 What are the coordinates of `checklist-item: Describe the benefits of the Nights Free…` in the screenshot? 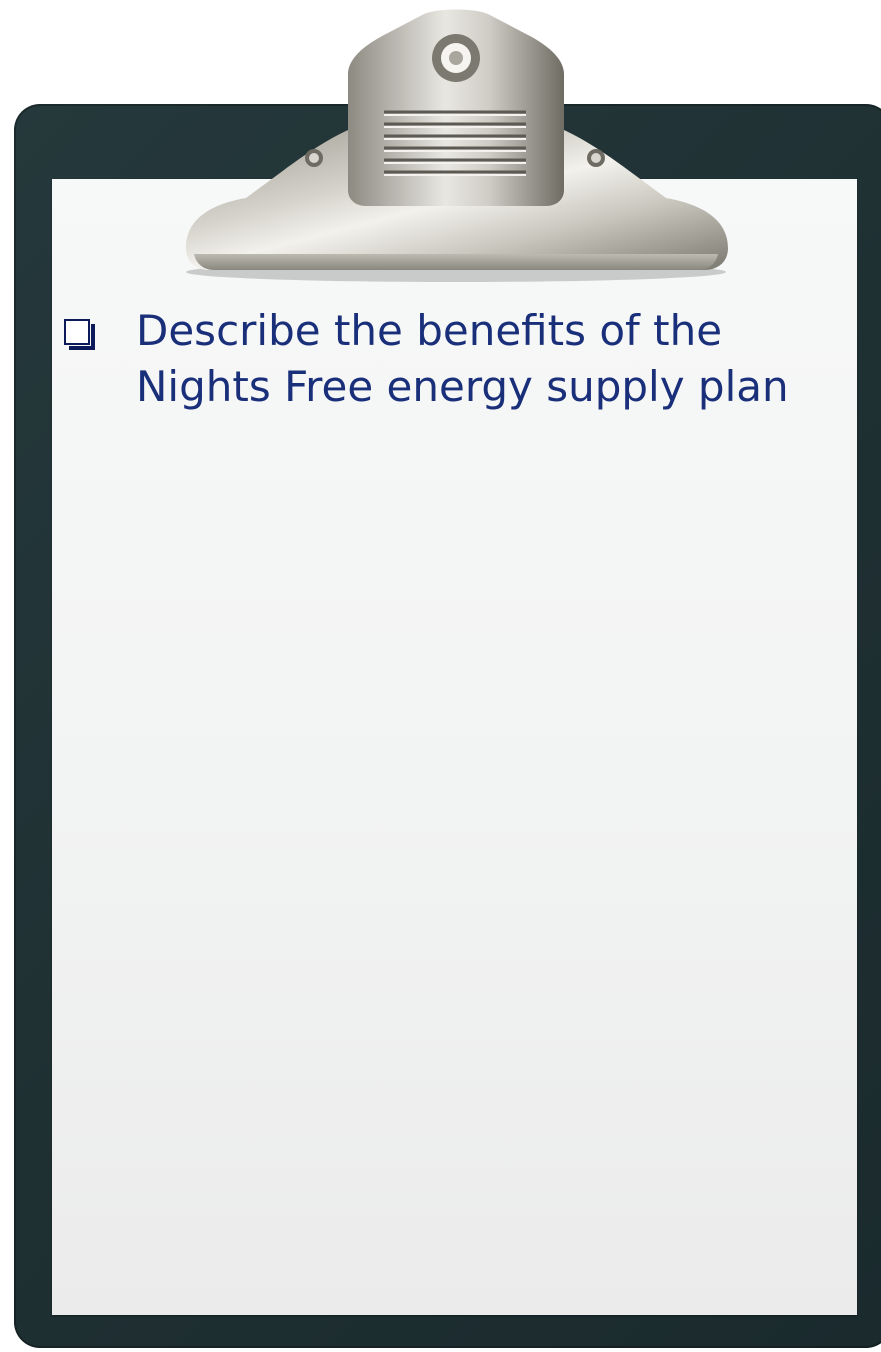 It's located at (455, 359).